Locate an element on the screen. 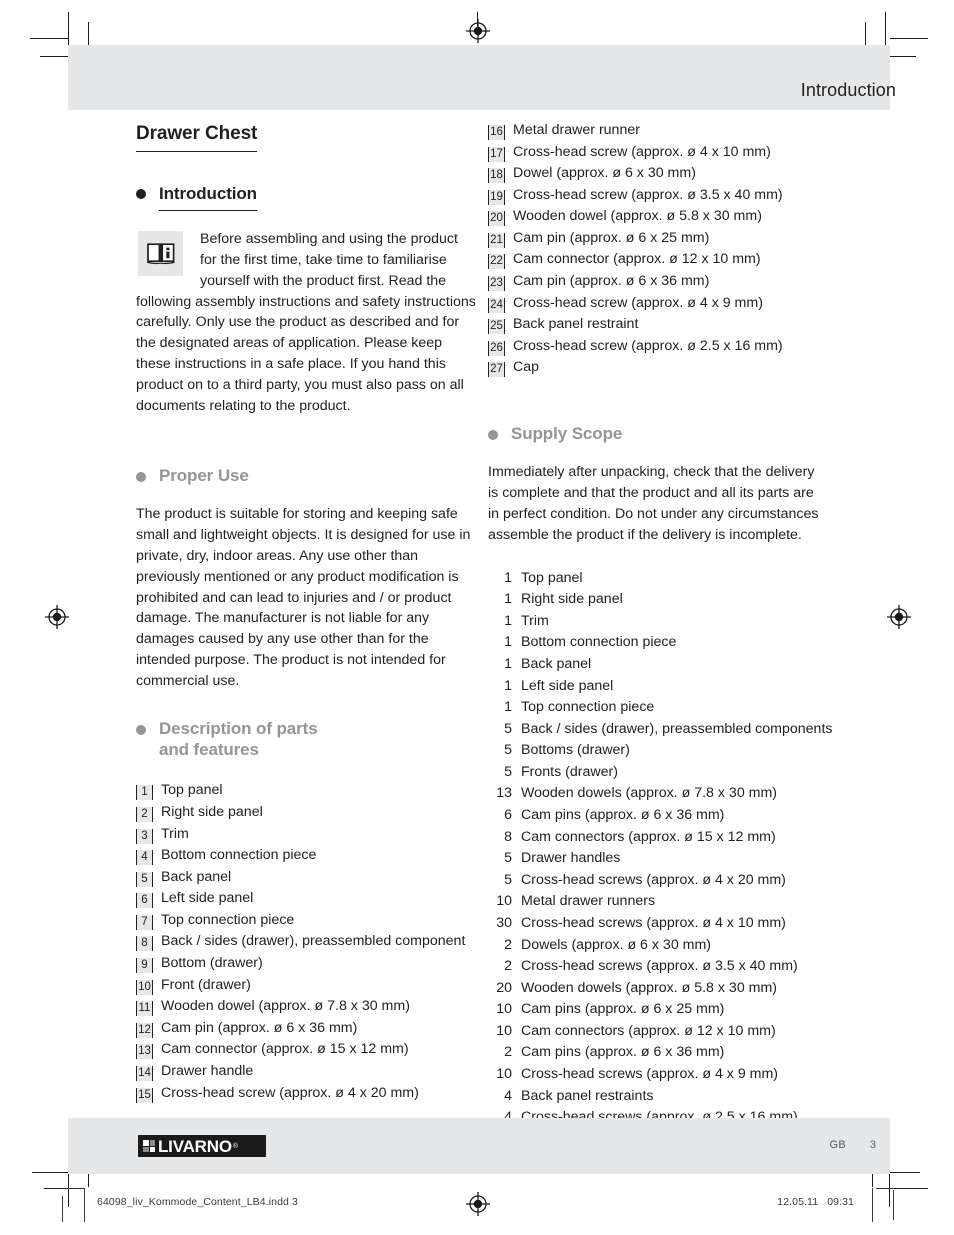  supply-label: Bottoms (drawer) is located at coordinates (575, 750).